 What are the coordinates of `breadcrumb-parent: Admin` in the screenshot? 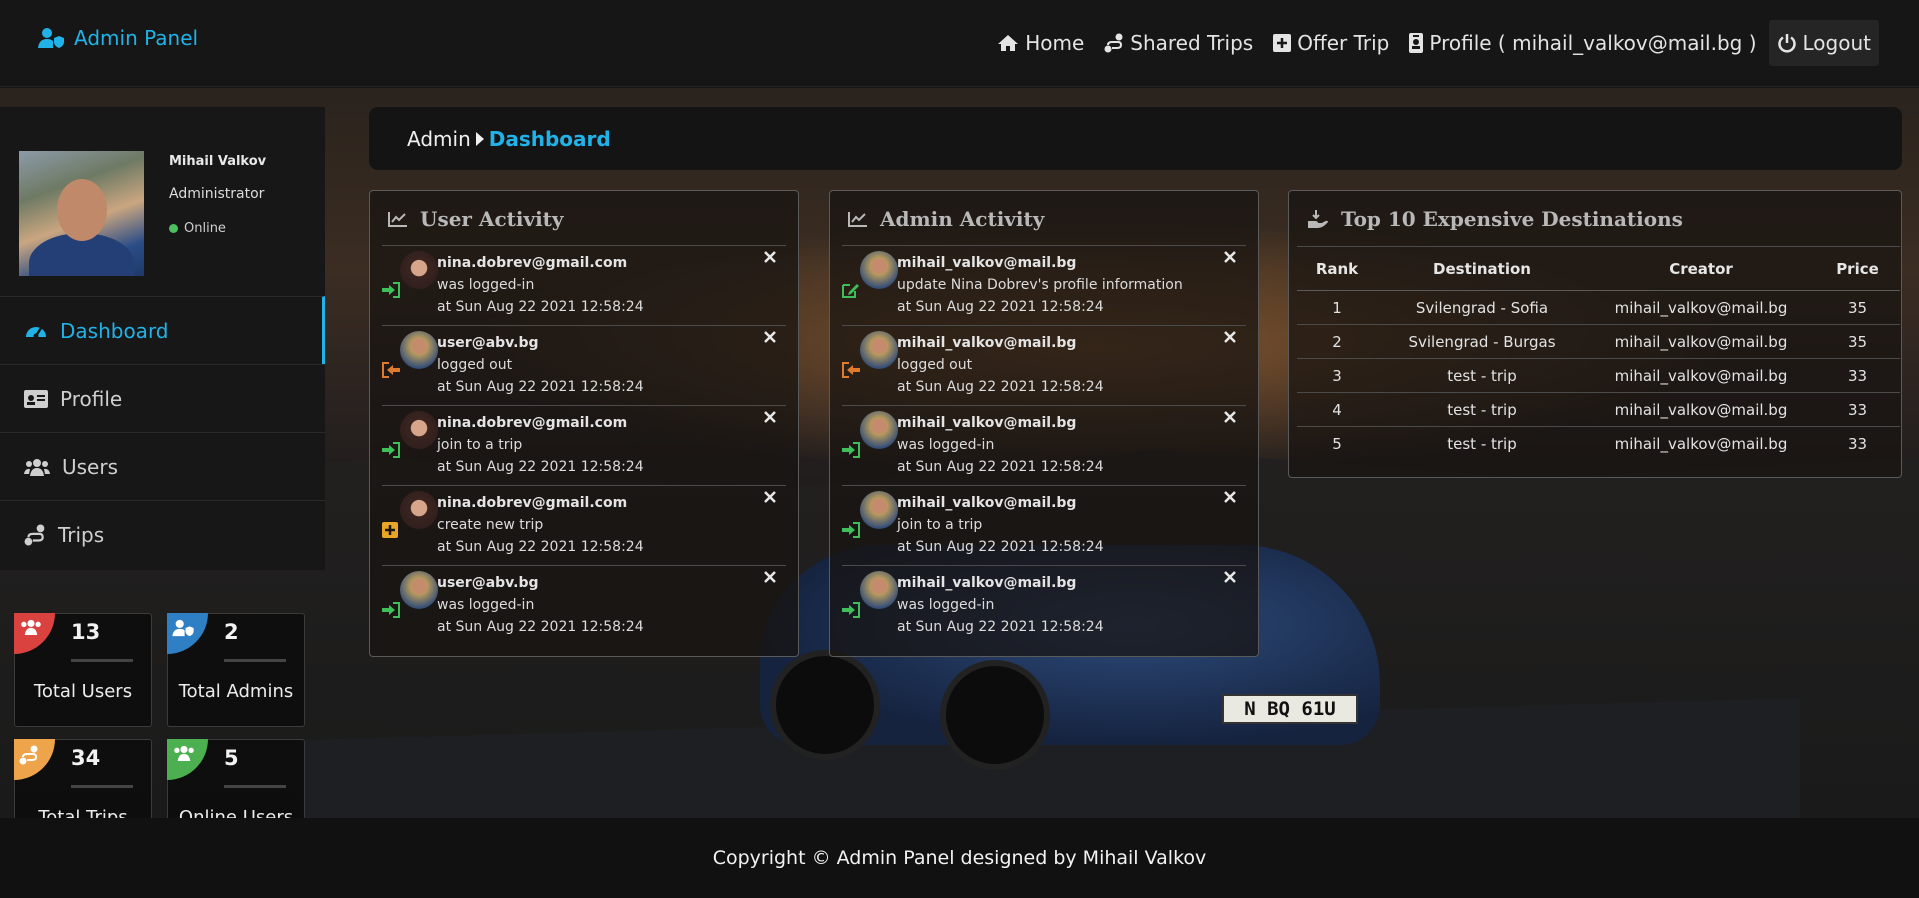 It's located at (439, 139).